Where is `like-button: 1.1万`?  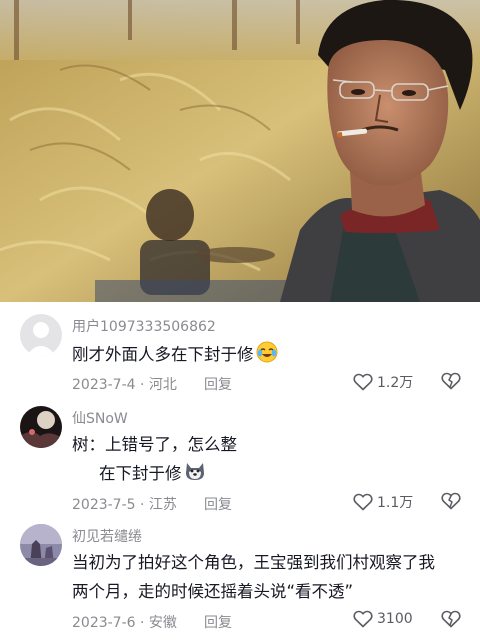
like-button: 1.1万 is located at coordinates (383, 502).